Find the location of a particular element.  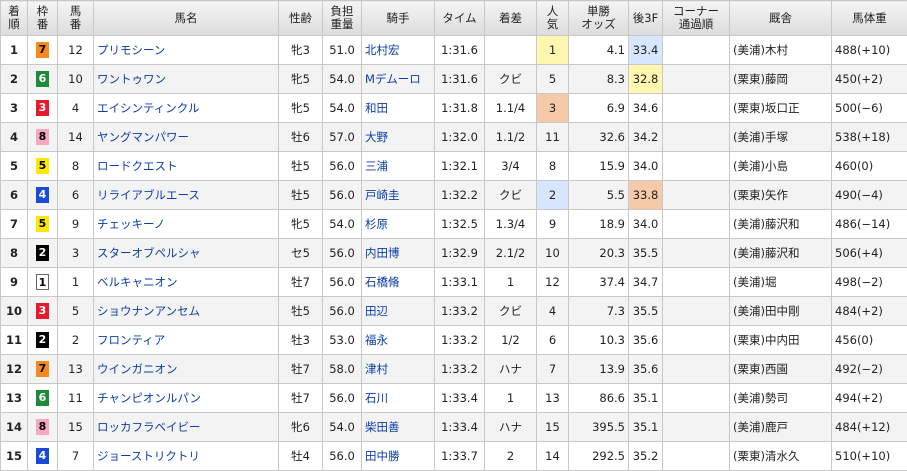

rank-cell: 5 is located at coordinates (14, 166).